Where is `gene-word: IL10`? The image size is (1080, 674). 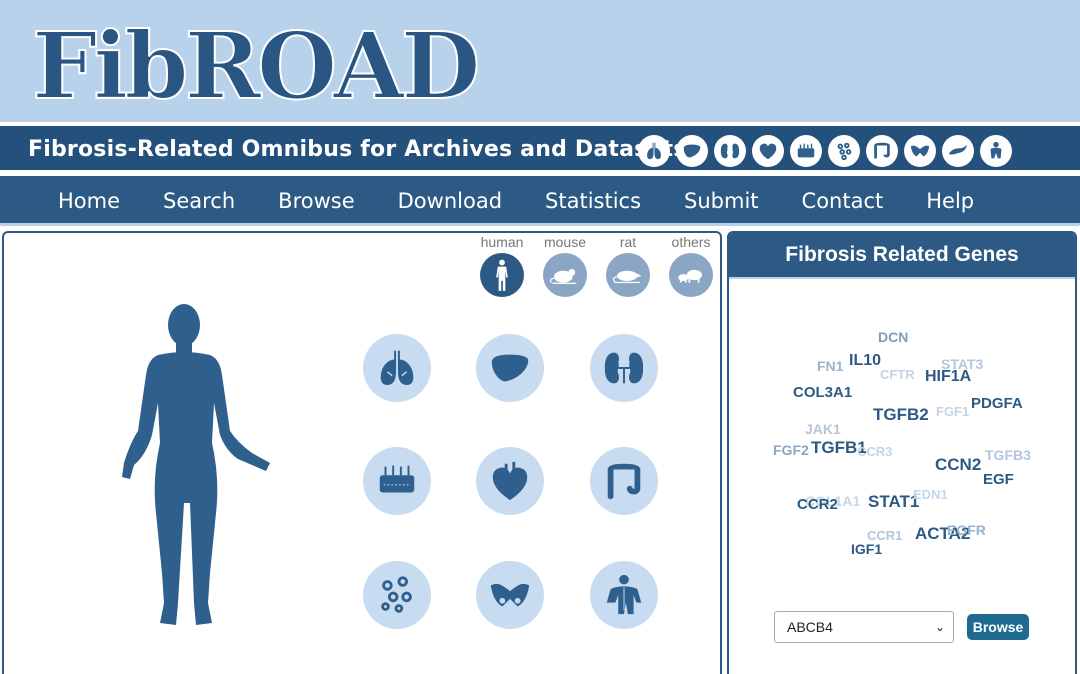 gene-word: IL10 is located at coordinates (865, 361).